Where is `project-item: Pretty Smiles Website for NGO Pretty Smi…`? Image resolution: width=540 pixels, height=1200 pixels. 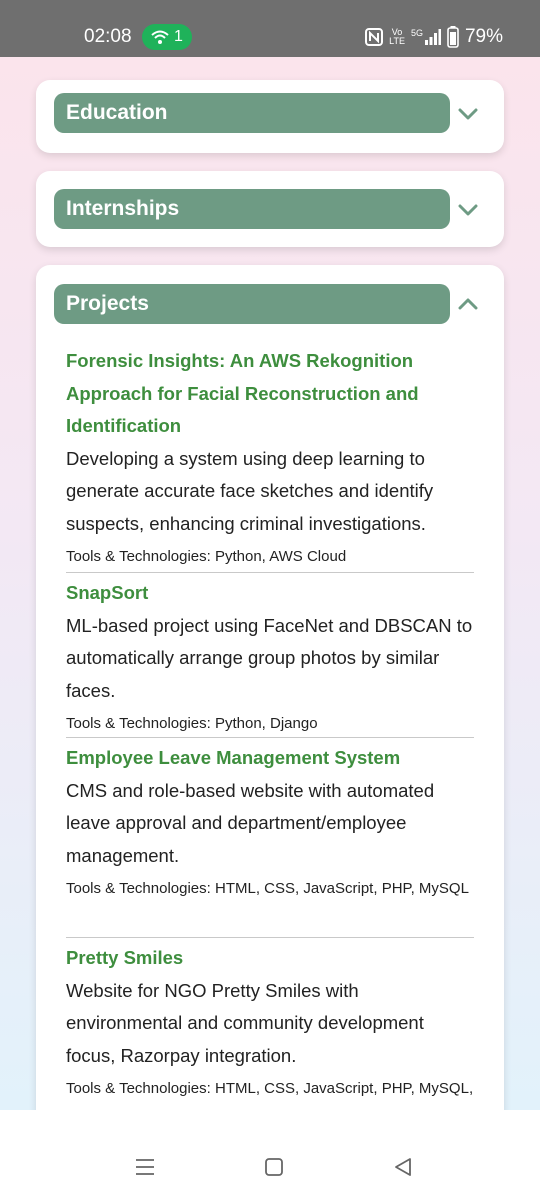 project-item: Pretty Smiles Website for NGO Pretty Smi… is located at coordinates (270, 1026).